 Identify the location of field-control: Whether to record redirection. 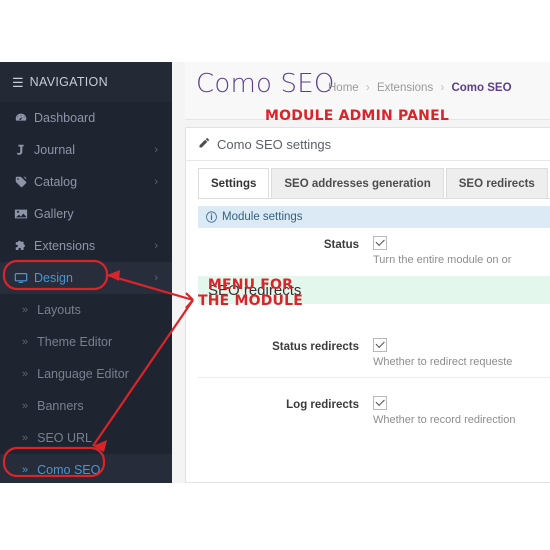
(461, 411).